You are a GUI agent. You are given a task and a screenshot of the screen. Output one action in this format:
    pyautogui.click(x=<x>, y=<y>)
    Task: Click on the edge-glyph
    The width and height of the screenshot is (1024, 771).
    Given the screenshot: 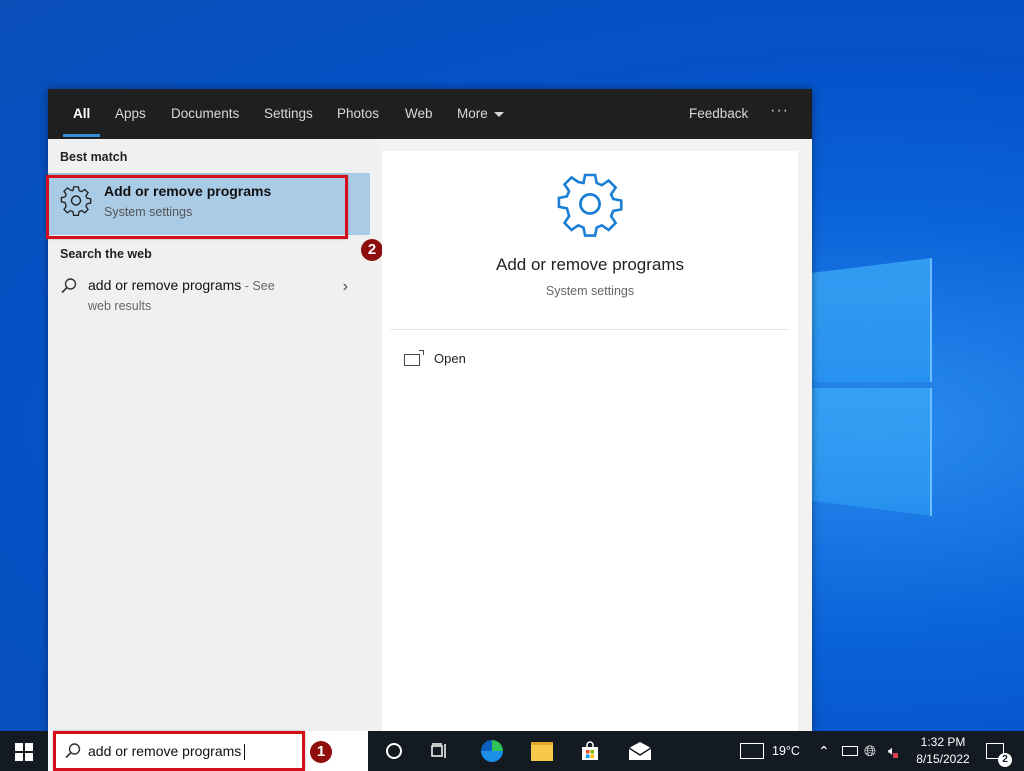 What is the action you would take?
    pyautogui.click(x=492, y=751)
    